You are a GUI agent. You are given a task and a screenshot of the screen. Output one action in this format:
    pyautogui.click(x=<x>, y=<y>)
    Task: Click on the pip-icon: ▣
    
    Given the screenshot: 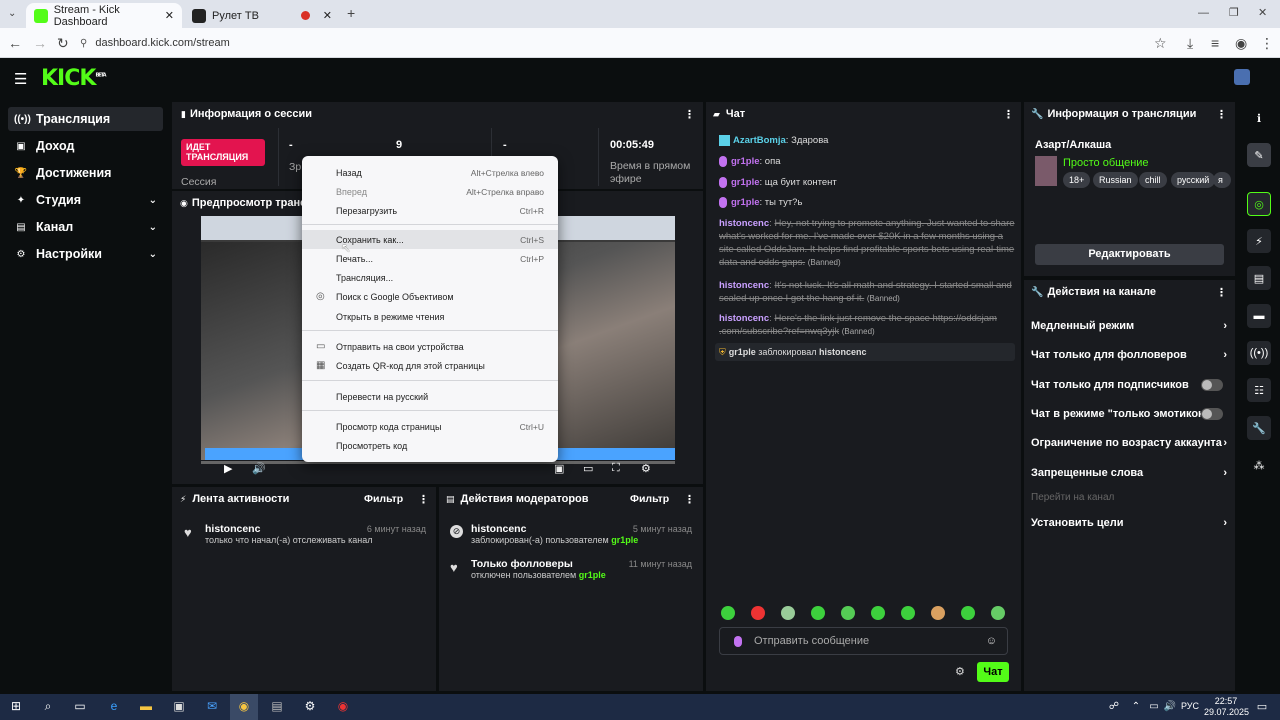 What is the action you would take?
    pyautogui.click(x=559, y=468)
    